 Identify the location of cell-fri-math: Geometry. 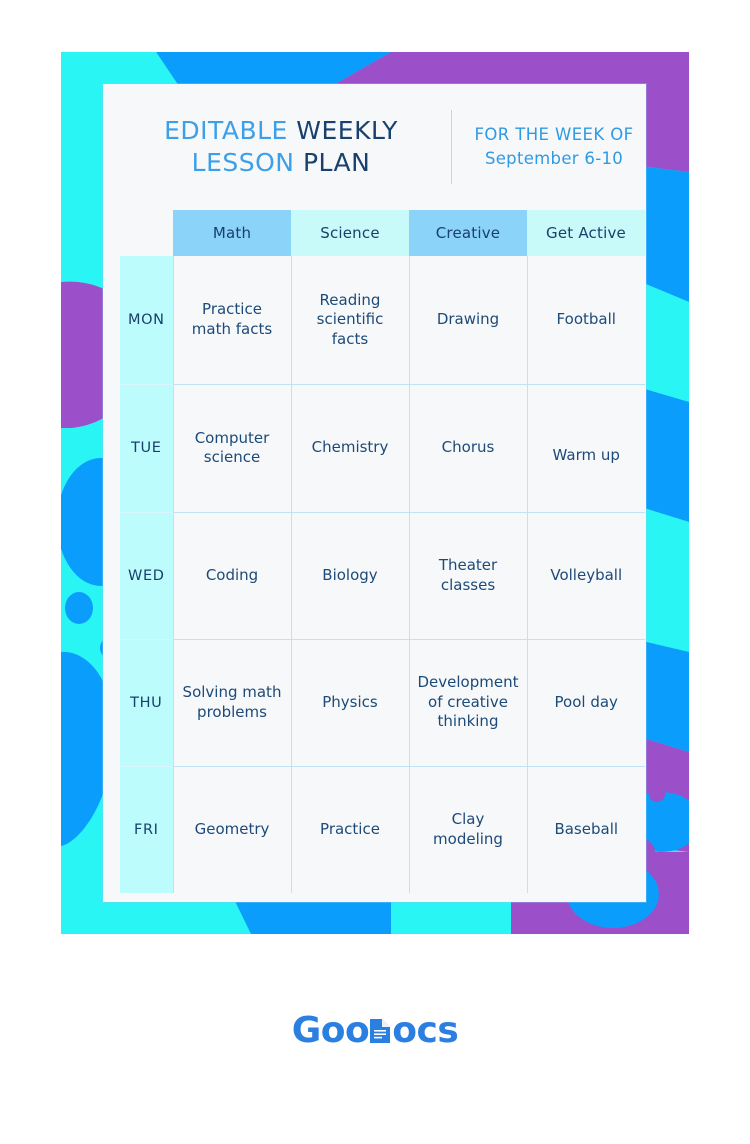
(231, 829).